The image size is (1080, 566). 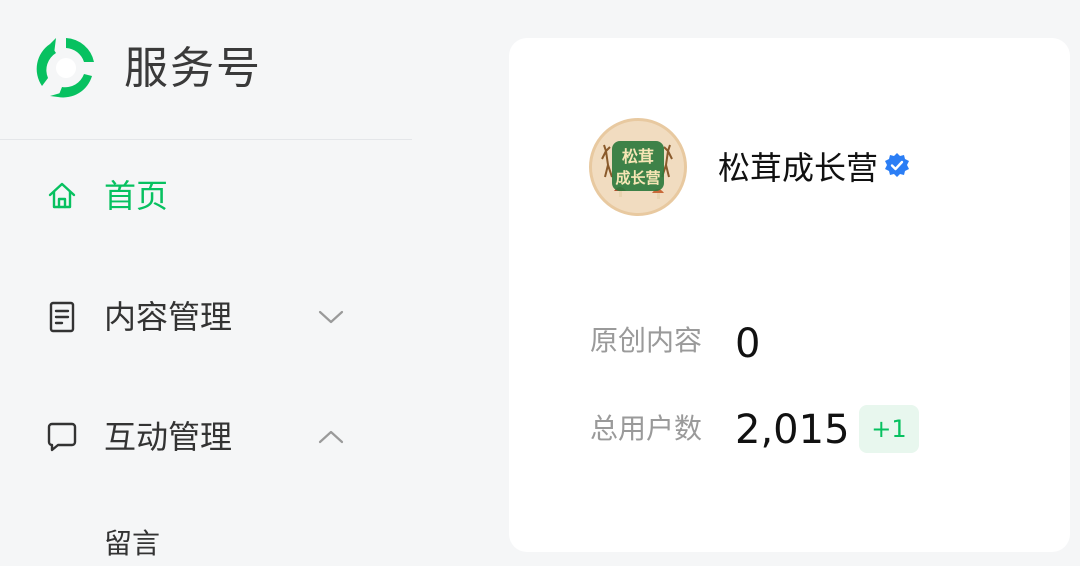 What do you see at coordinates (748, 344) in the screenshot?
I see `stat-value-original-content: 0` at bounding box center [748, 344].